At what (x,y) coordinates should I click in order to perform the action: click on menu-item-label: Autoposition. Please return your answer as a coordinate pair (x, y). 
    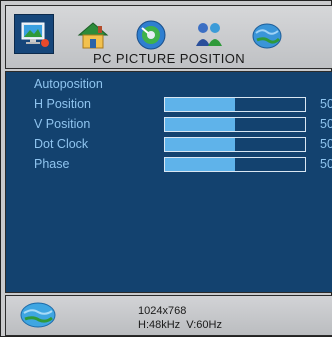
    Looking at the image, I should click on (68, 84).